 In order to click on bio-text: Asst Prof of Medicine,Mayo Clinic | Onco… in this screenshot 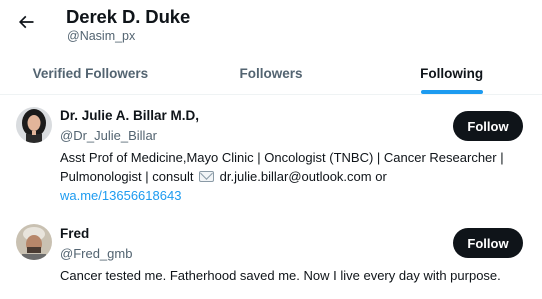, I will do `click(282, 157)`.